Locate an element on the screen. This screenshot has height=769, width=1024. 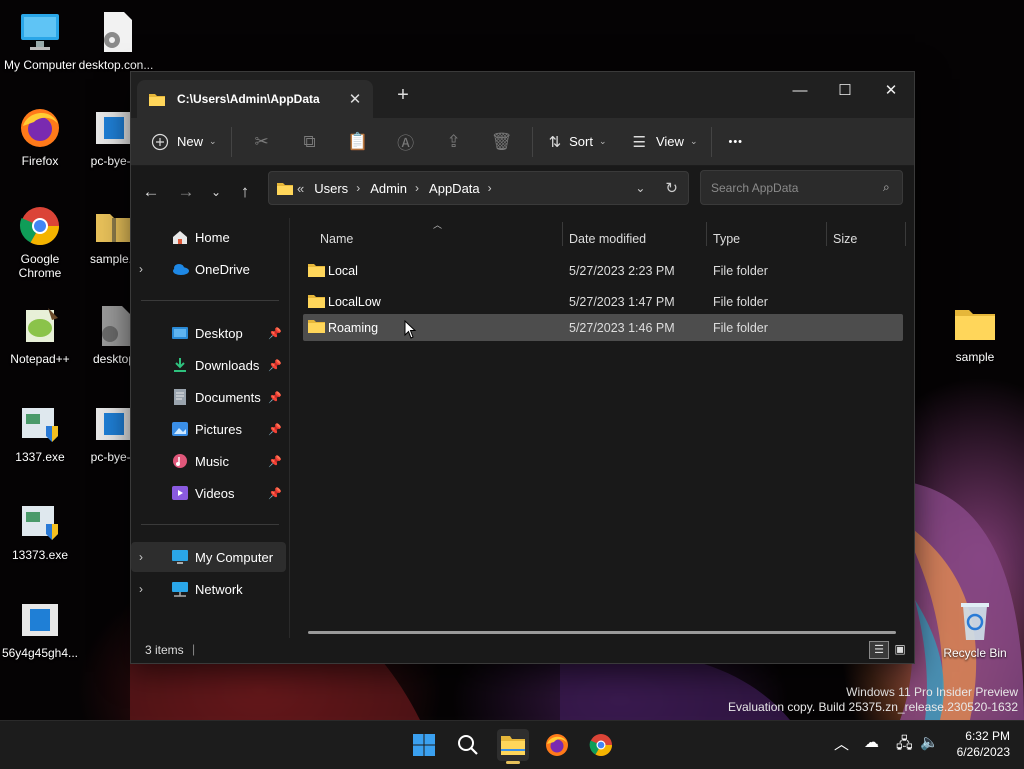
volume-icon: 🔈 is located at coordinates (929, 742).